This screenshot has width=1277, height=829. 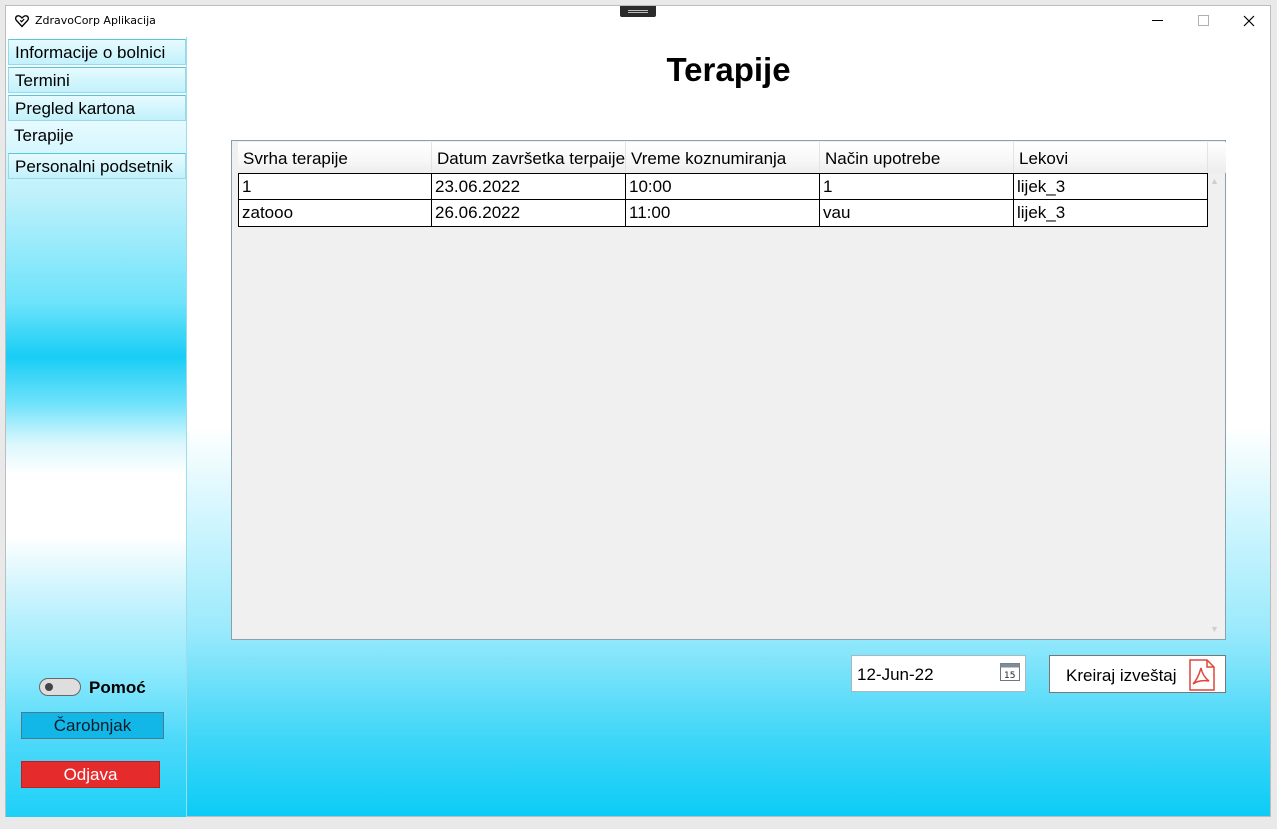 I want to click on sidebar-item-label: Personalni podsetnik, so click(x=94, y=166).